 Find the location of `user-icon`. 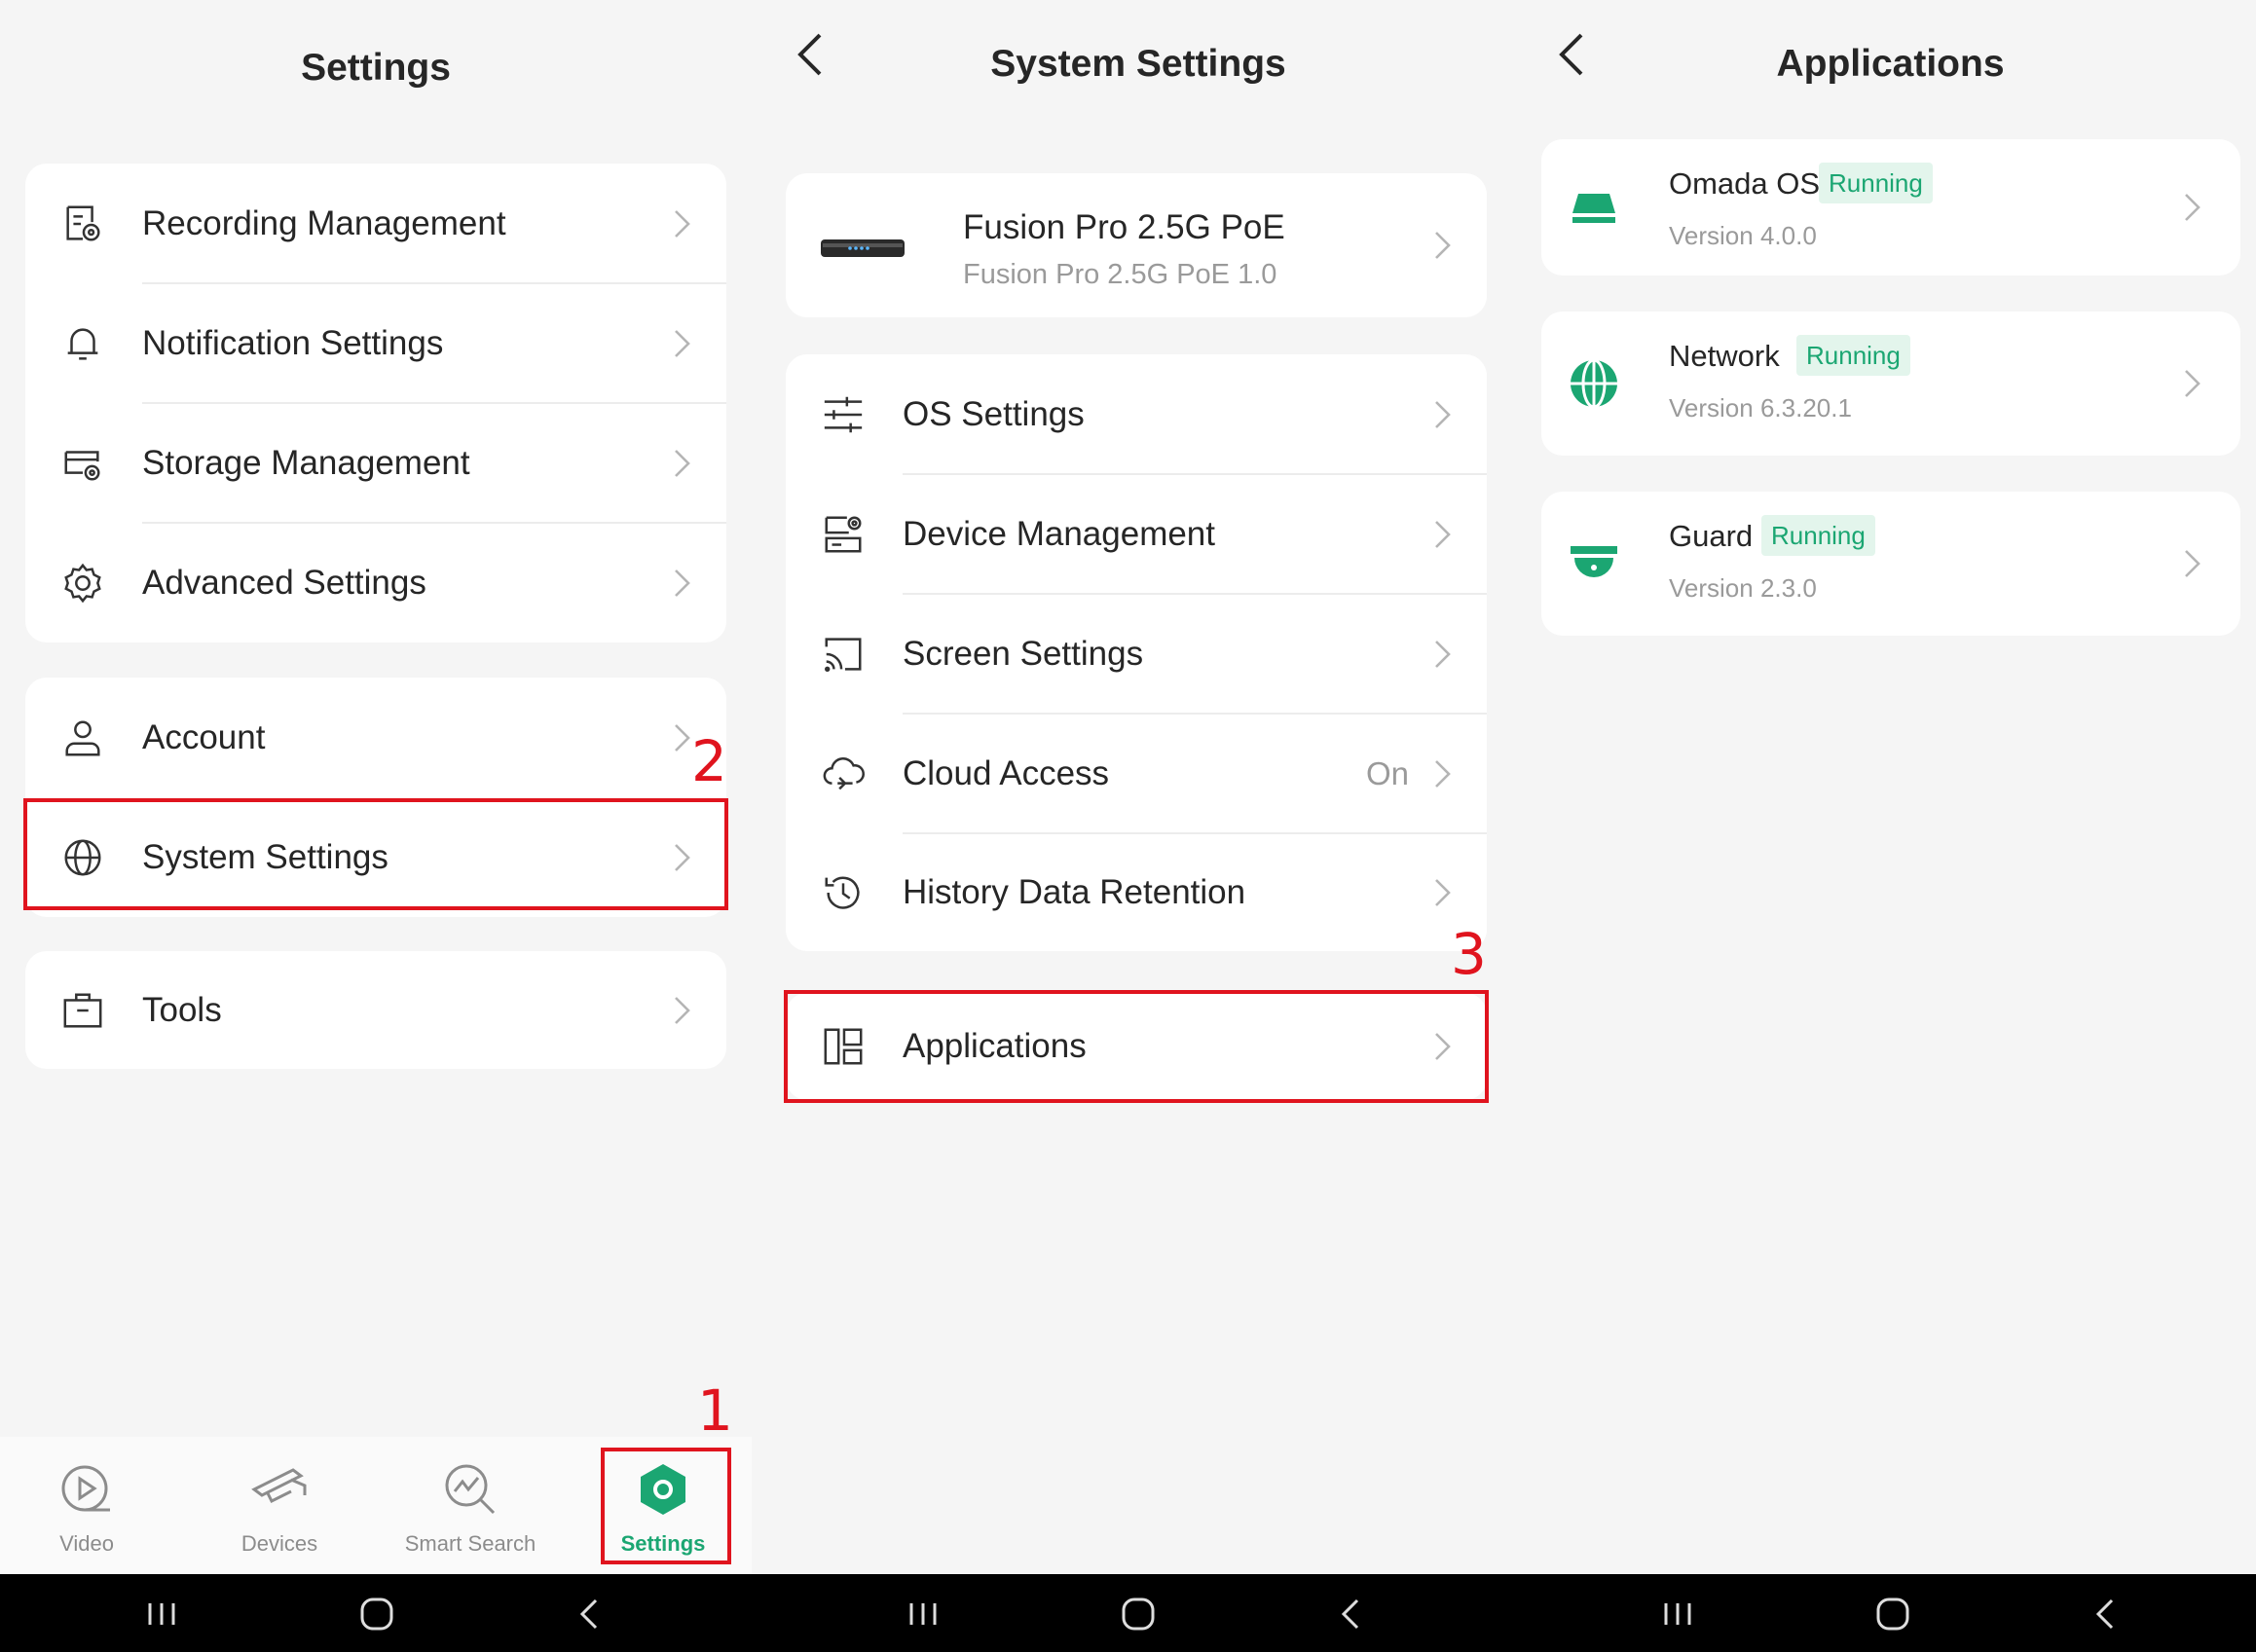

user-icon is located at coordinates (82, 738).